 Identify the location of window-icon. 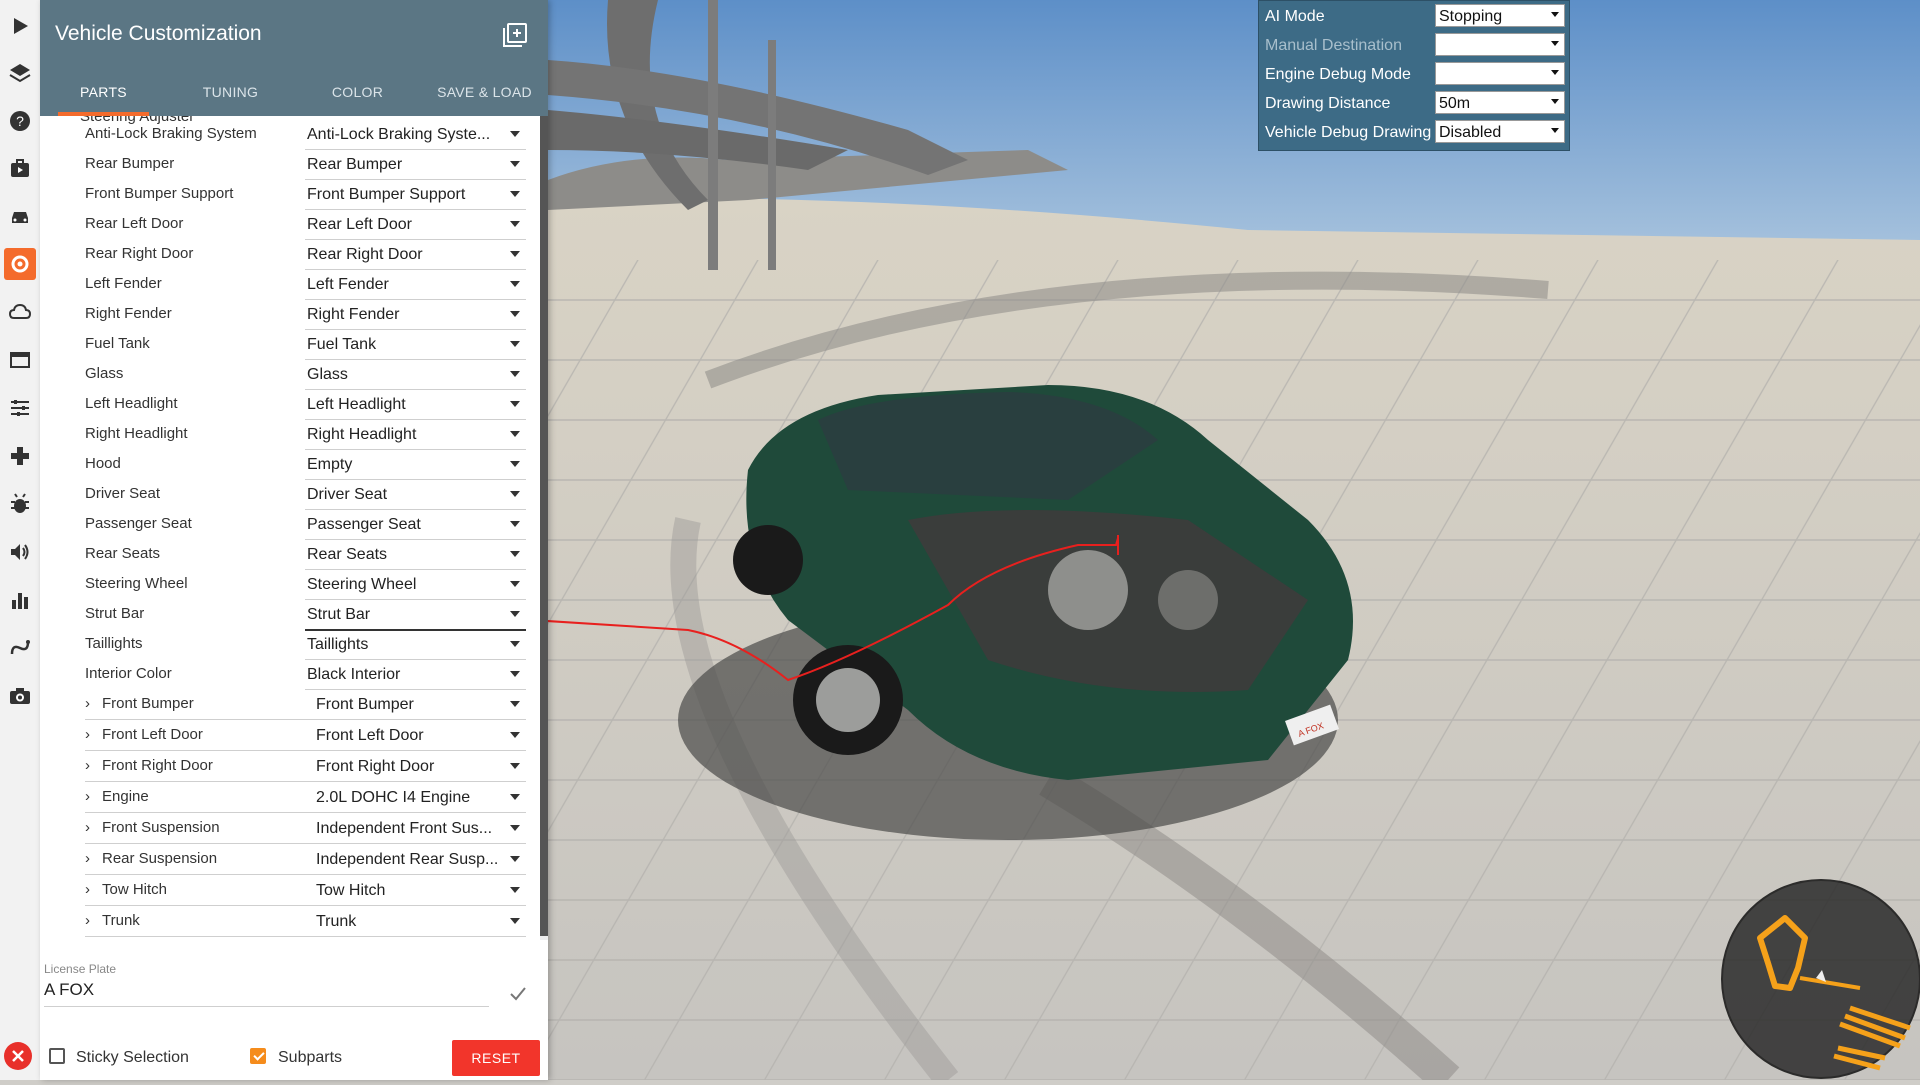
(20, 360).